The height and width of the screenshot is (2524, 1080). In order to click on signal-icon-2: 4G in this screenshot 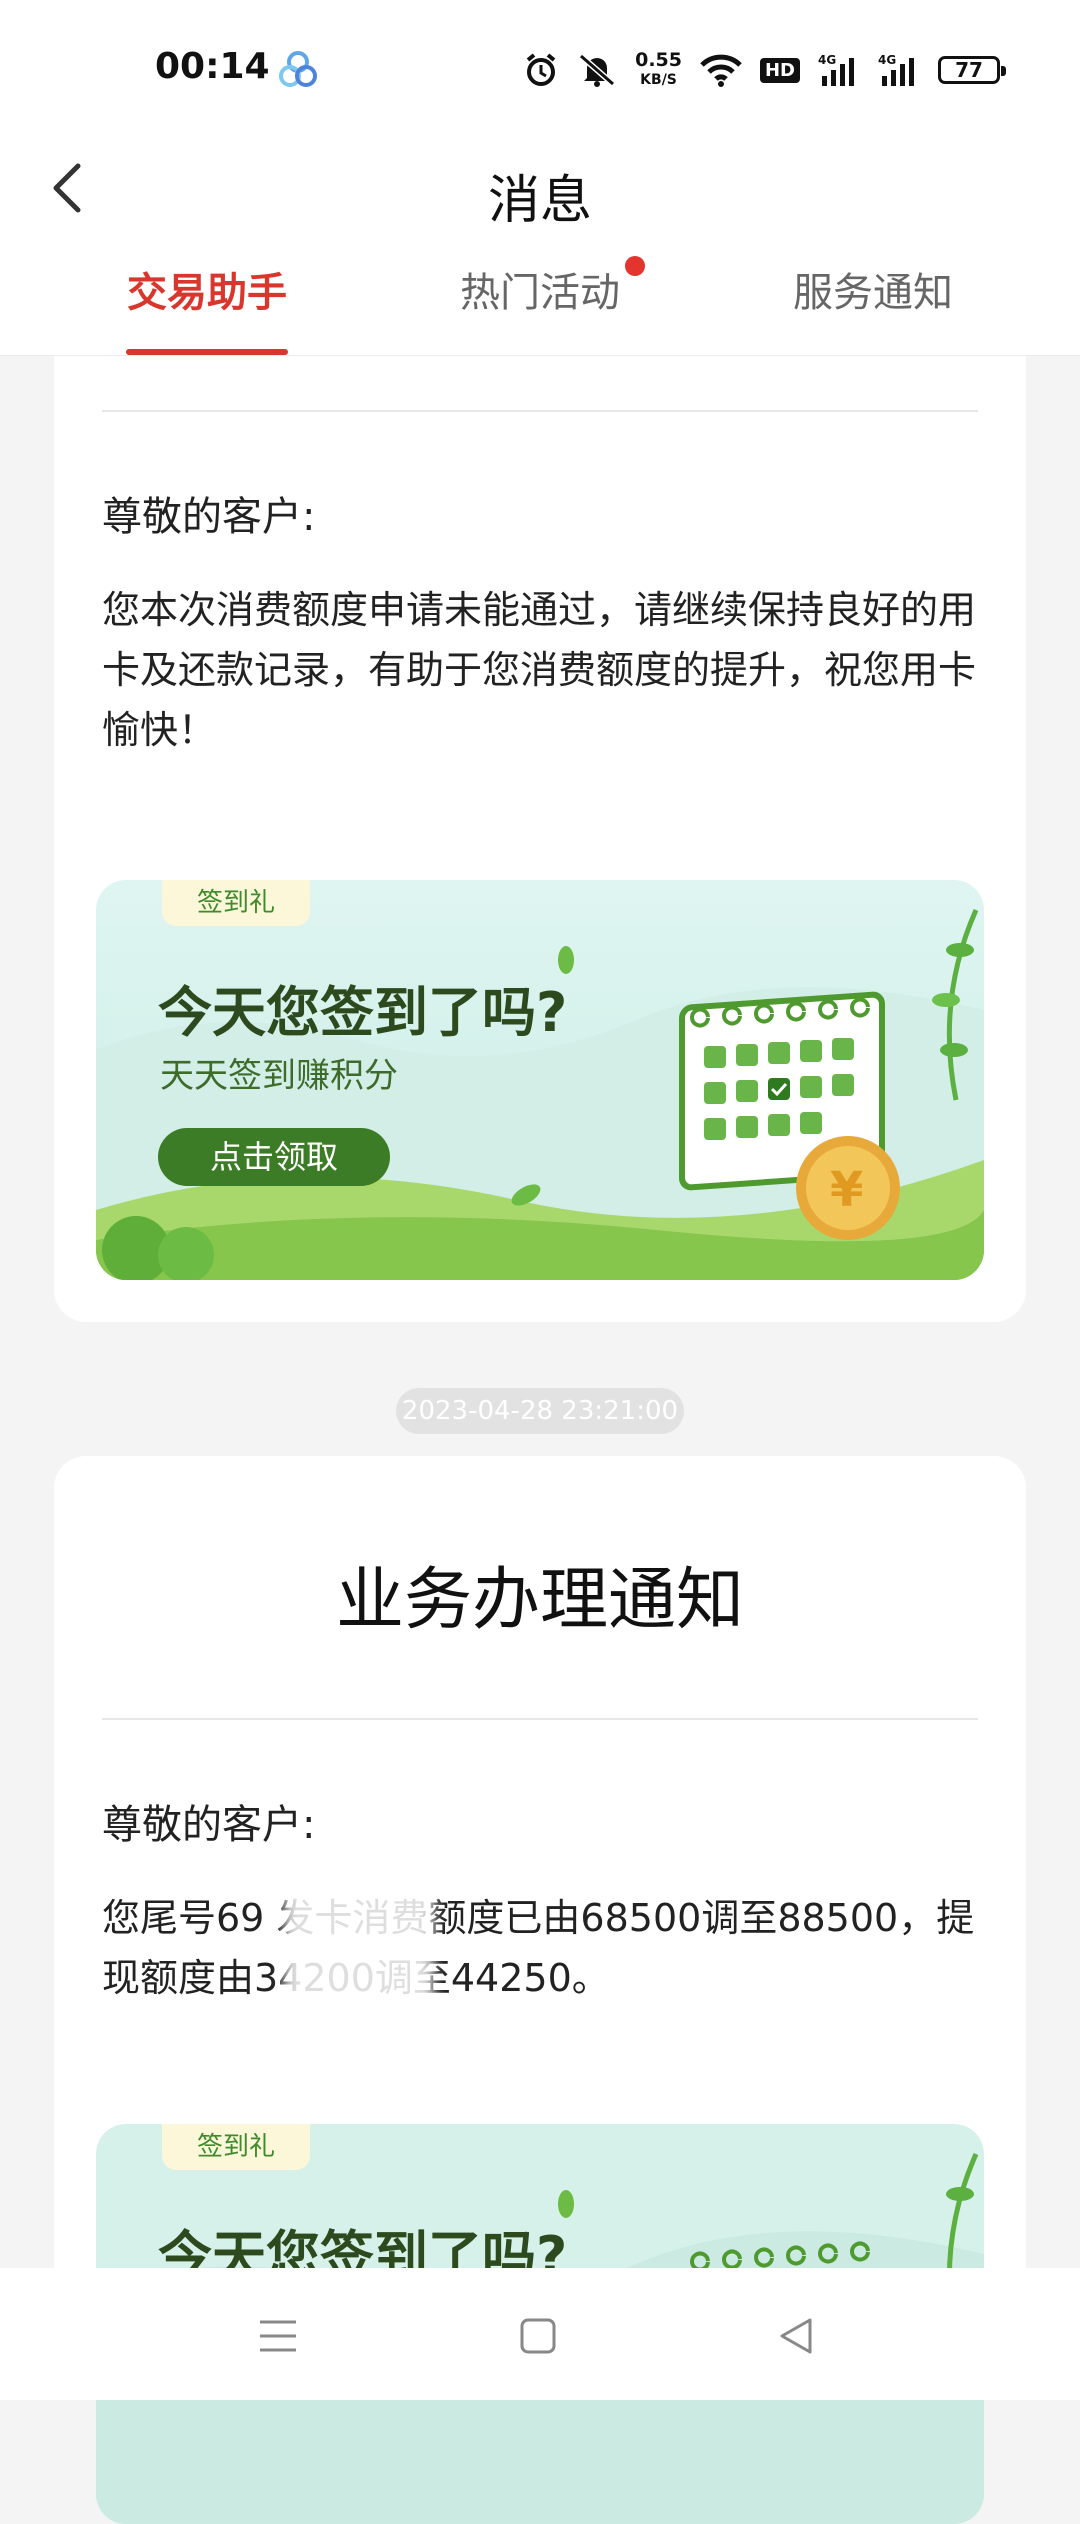, I will do `click(899, 70)`.